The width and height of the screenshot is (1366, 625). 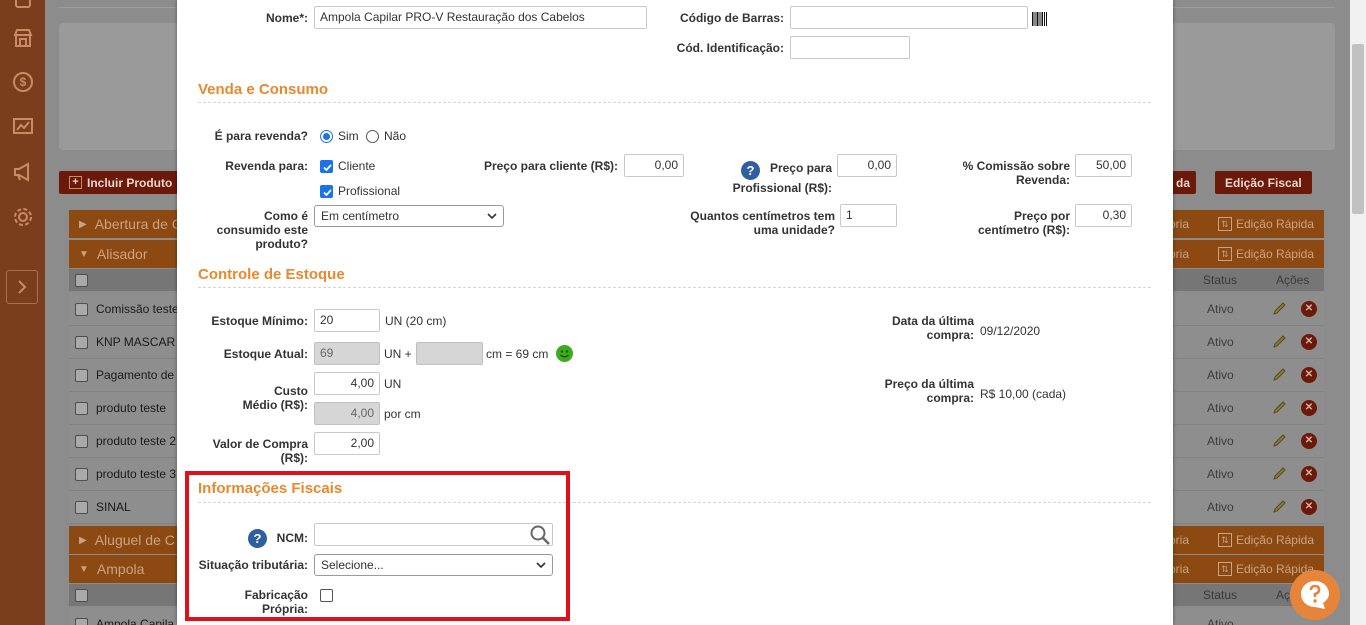 What do you see at coordinates (347, 320) in the screenshot?
I see `min-stock-input: 20` at bounding box center [347, 320].